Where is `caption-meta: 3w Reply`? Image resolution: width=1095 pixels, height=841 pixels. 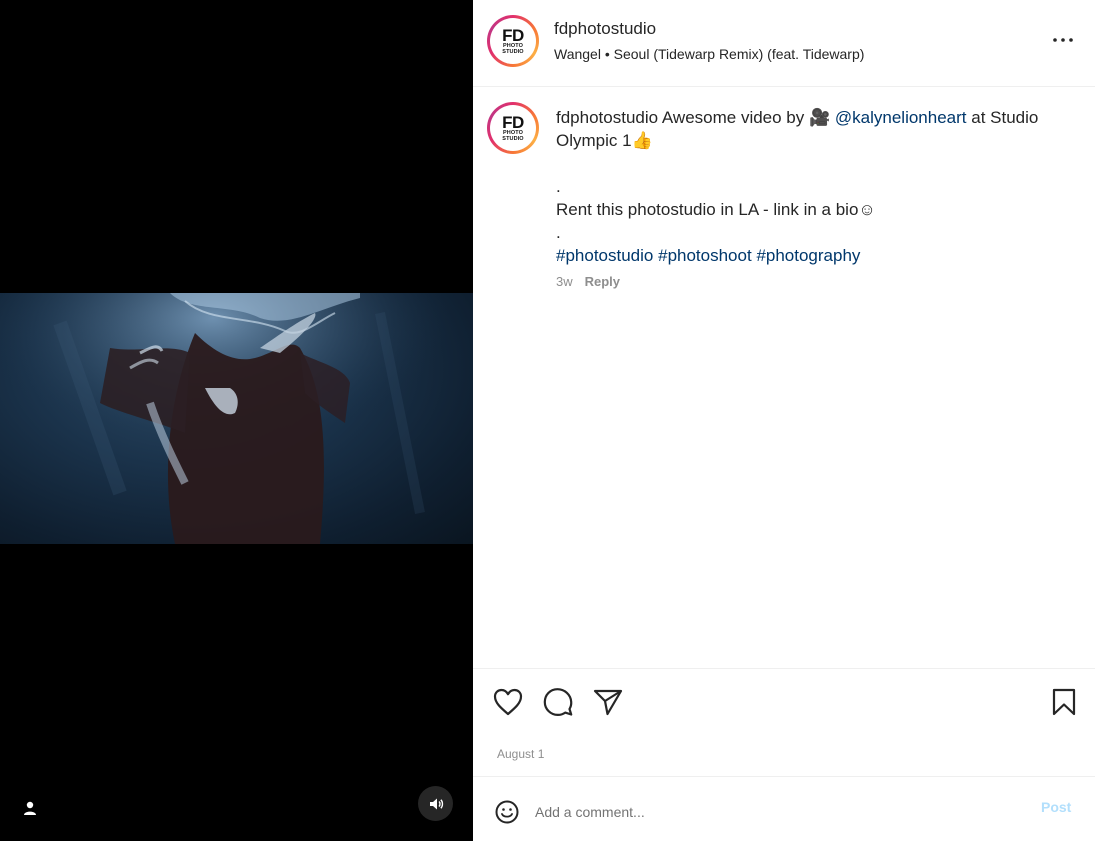 caption-meta: 3w Reply is located at coordinates (588, 281).